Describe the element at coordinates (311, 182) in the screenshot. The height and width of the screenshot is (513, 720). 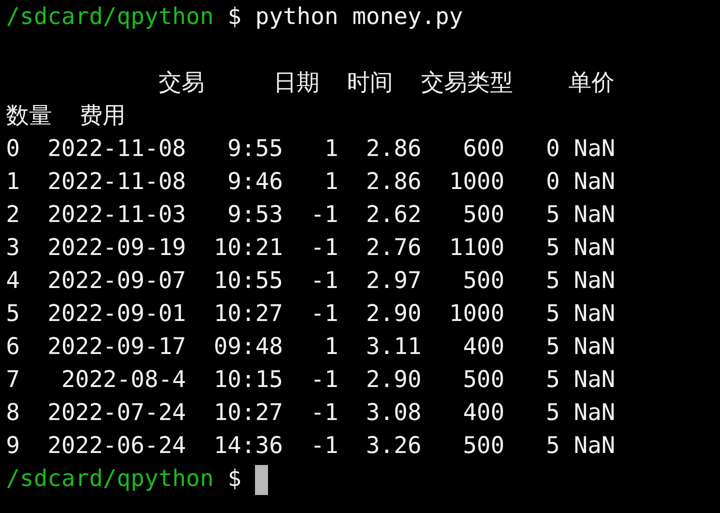
I see `output-line: 1 2022-11-08 9:46 1 2.86 1000 0 NaN` at that location.